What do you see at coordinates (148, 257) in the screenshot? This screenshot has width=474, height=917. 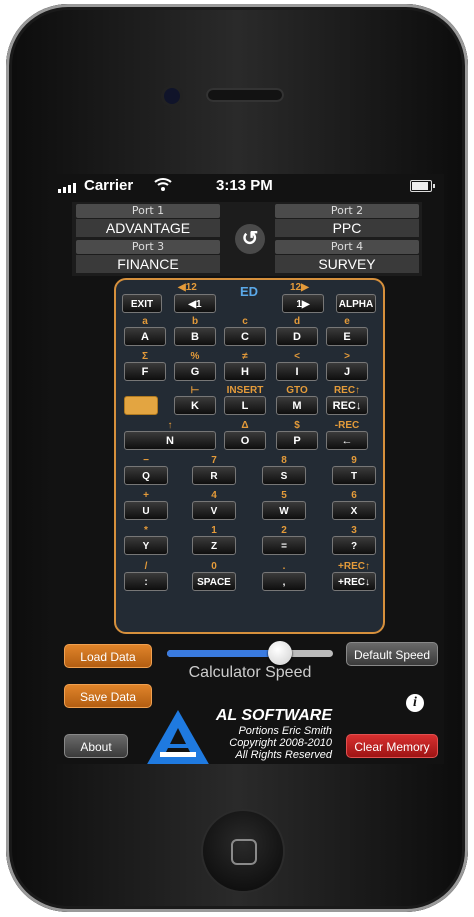 I see `port-3: Port 3 FINANCE` at bounding box center [148, 257].